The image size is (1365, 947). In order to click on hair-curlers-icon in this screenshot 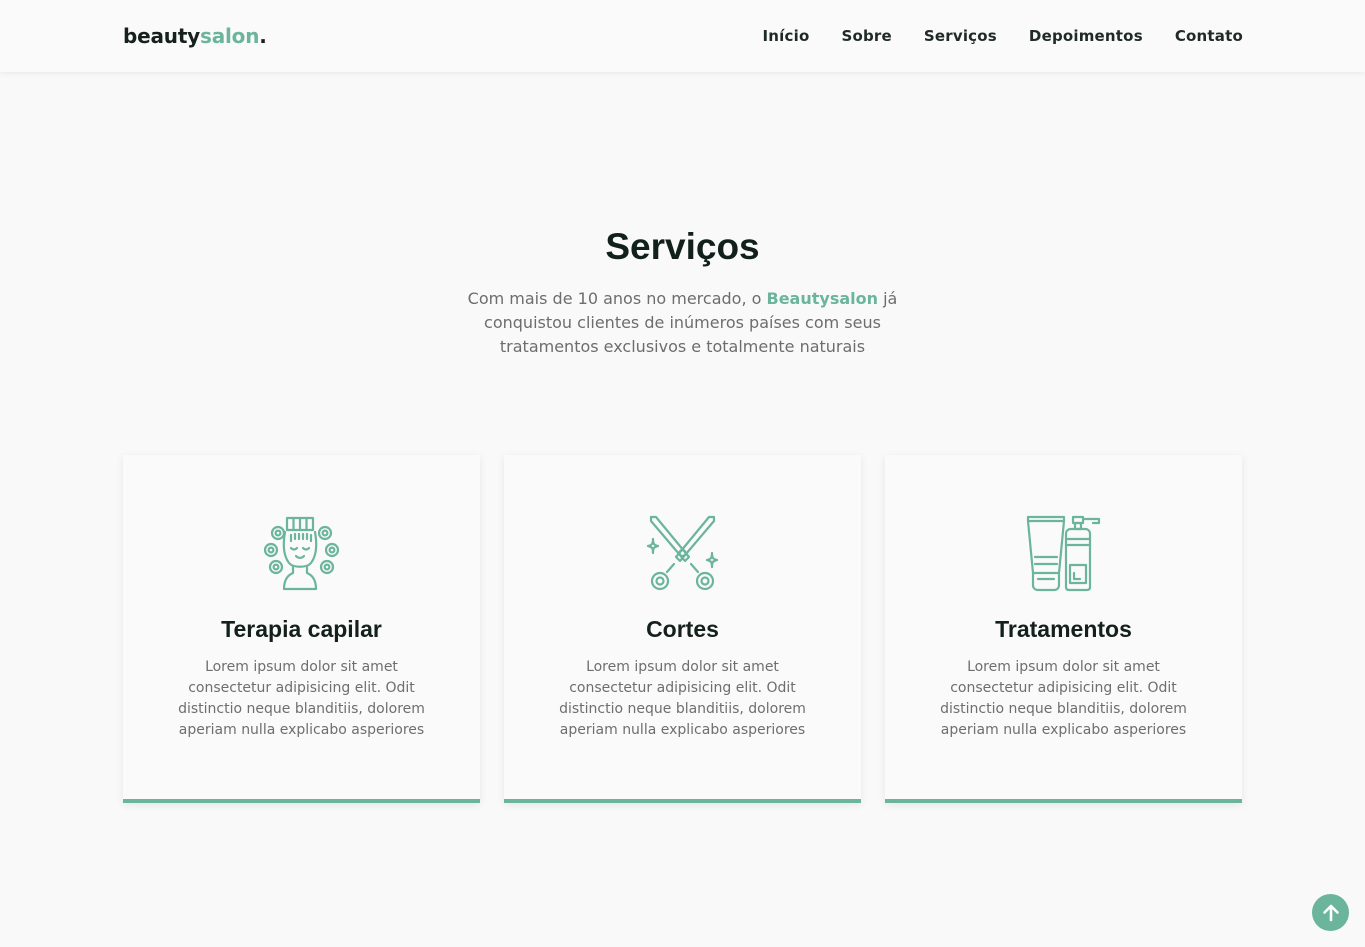, I will do `click(301, 553)`.